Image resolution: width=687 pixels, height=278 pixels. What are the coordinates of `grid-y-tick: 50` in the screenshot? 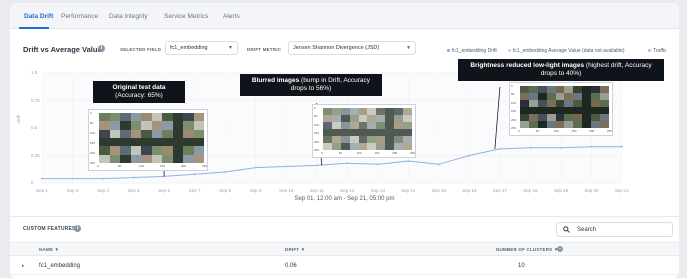 It's located at (92, 123).